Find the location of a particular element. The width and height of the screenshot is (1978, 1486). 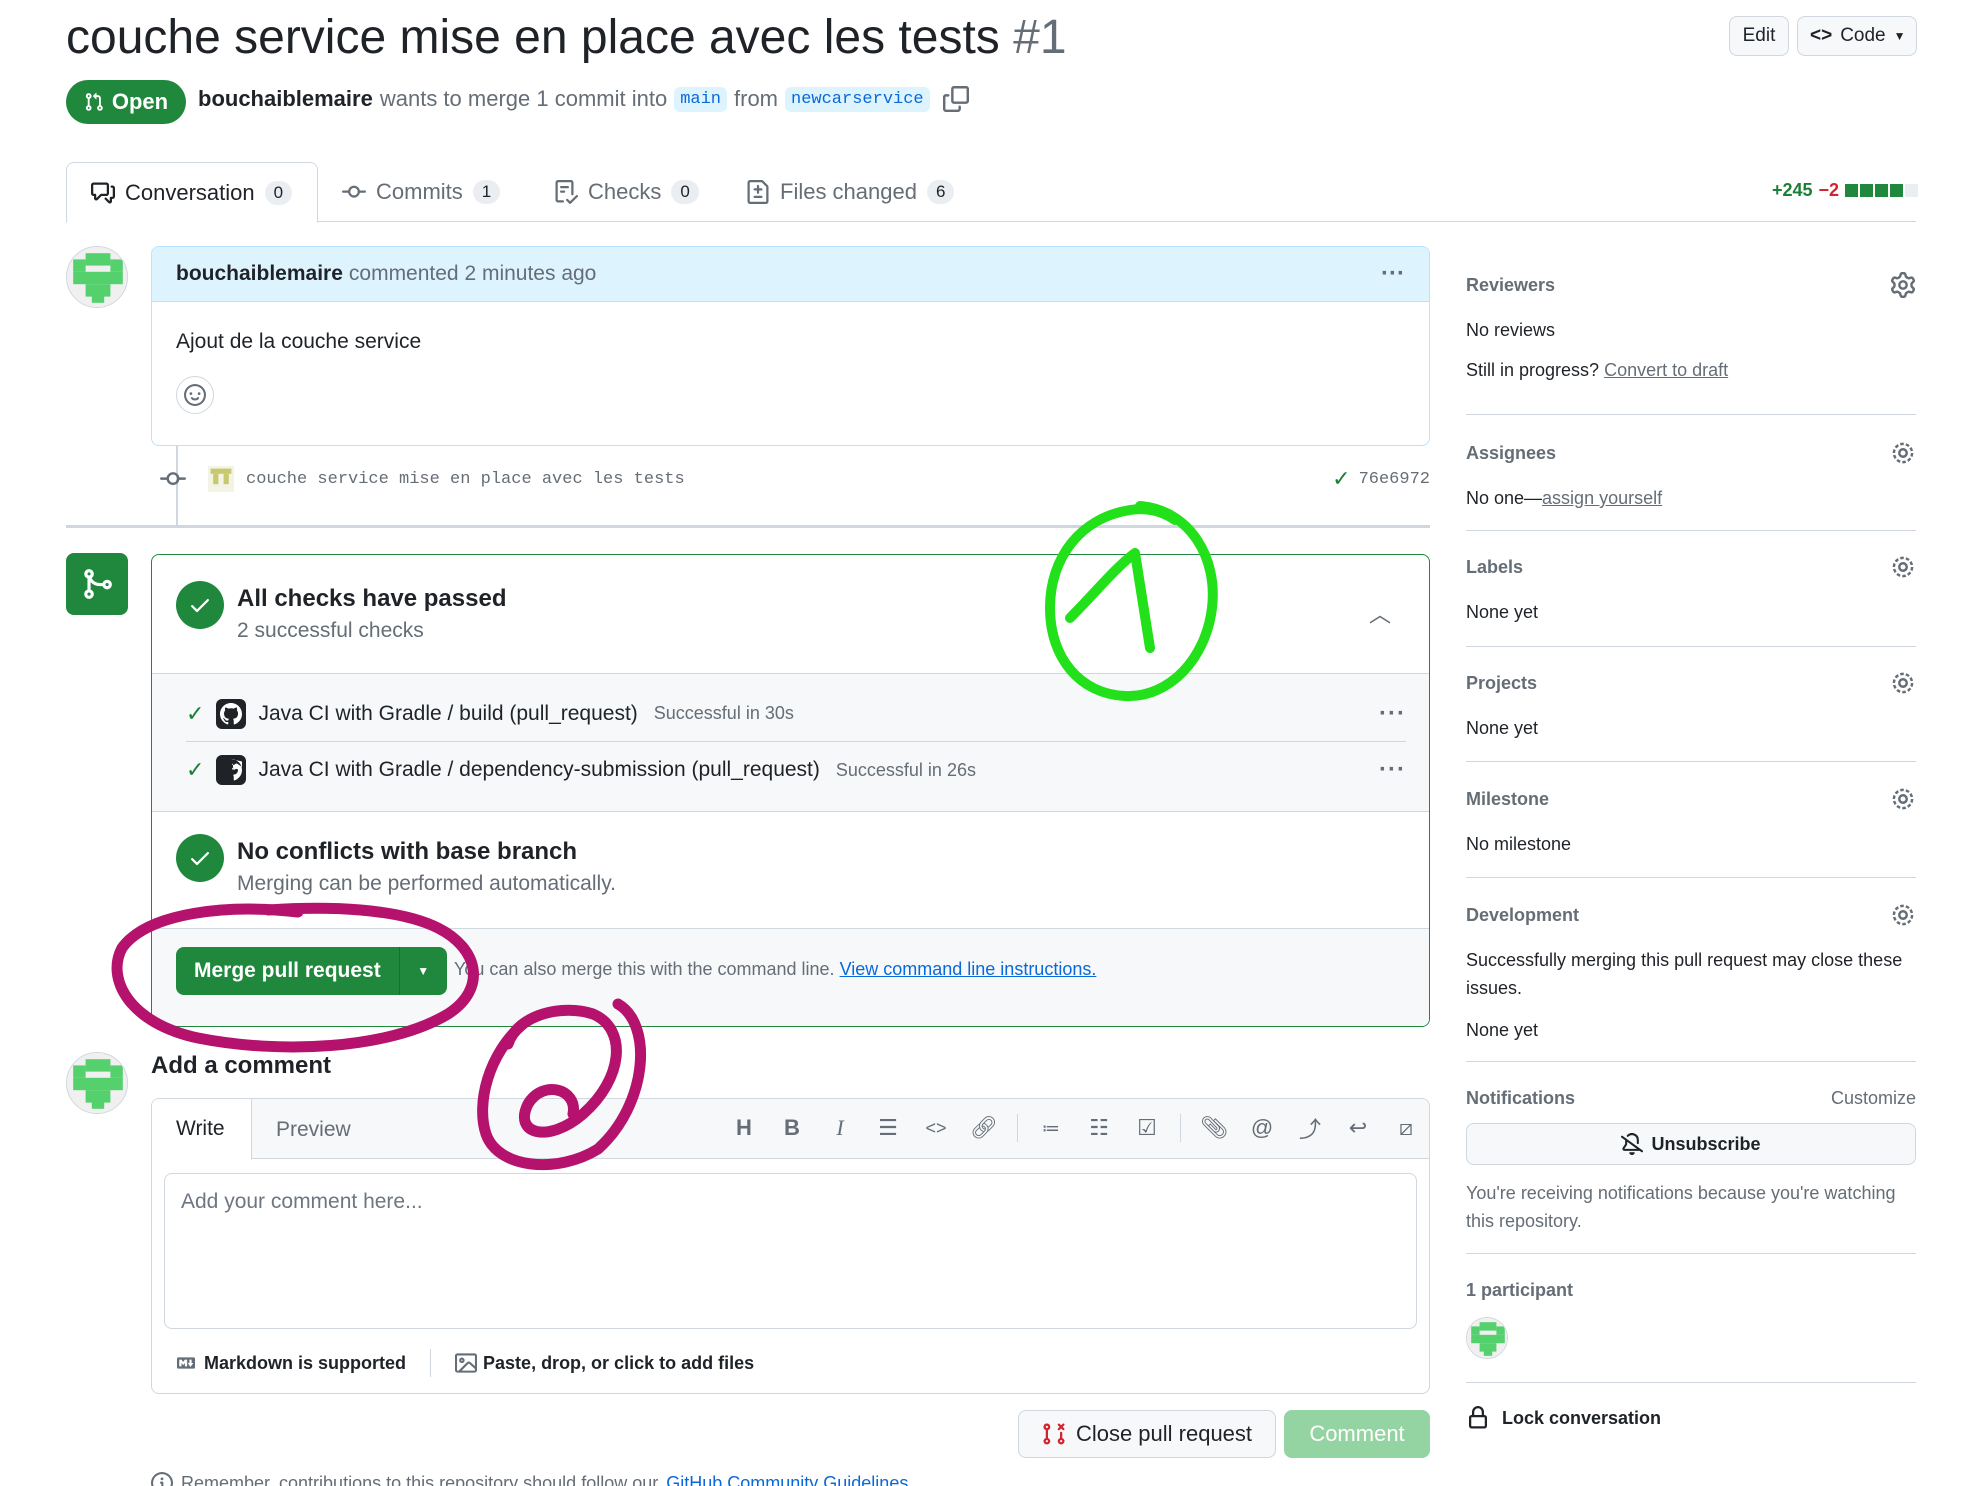

tab-conversation: Conversation 0 is located at coordinates (192, 192).